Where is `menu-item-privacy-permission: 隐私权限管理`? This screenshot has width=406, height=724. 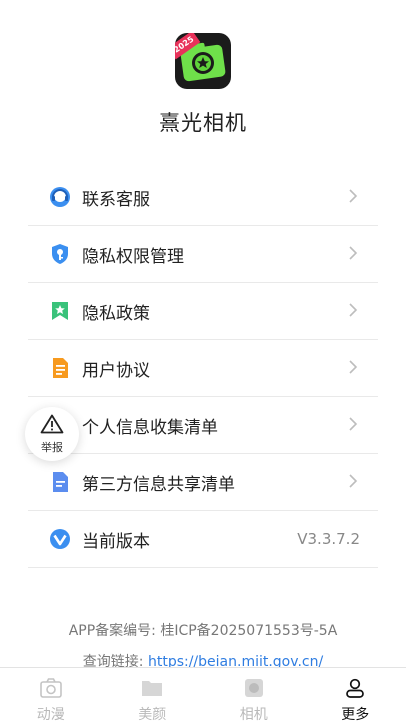
menu-item-privacy-permission: 隐私权限管理 is located at coordinates (203, 254).